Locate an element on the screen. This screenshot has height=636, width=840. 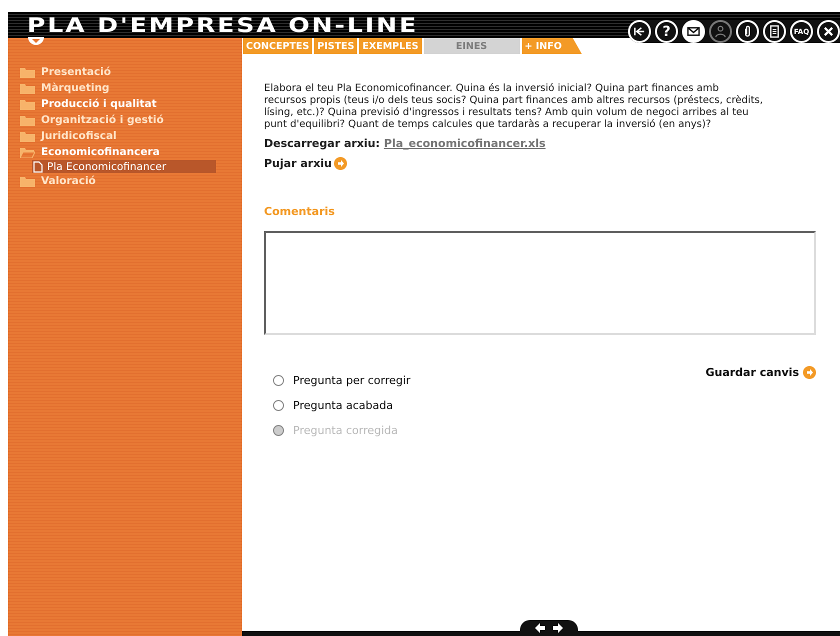
previous-button is located at coordinates (540, 628).